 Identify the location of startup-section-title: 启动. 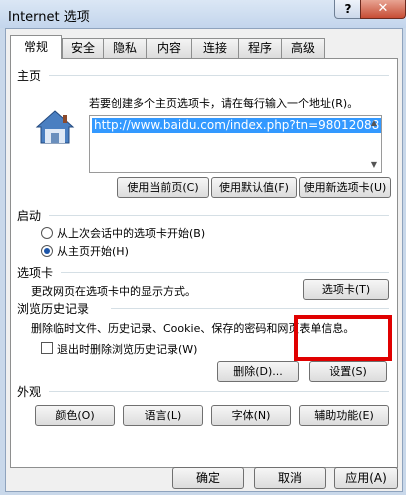
(29, 216).